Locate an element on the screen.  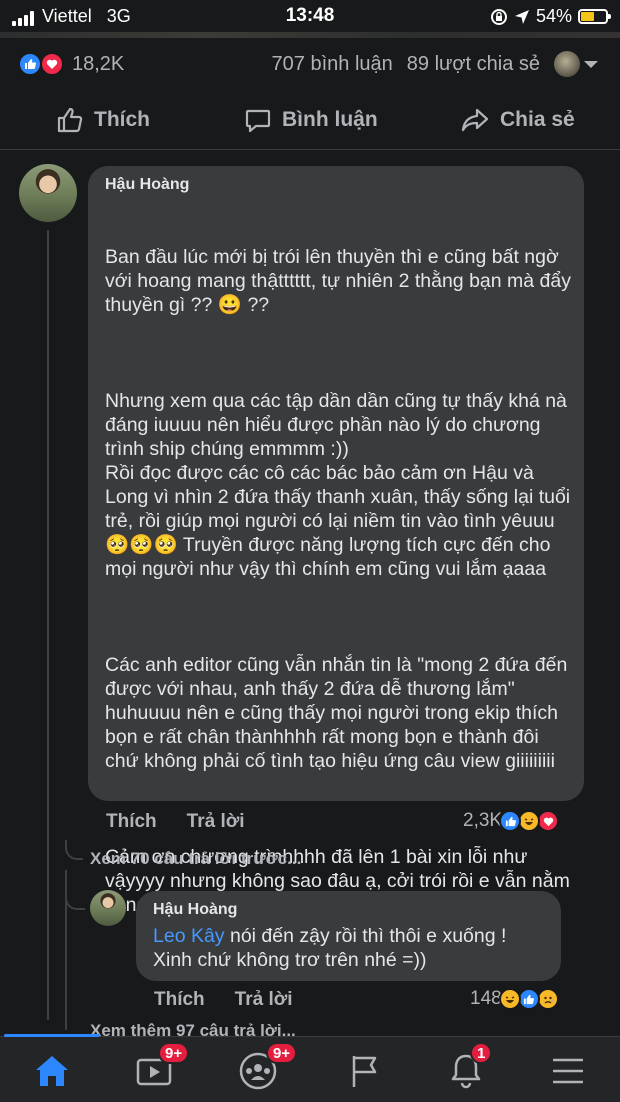
comment-like-button: Thích is located at coordinates (131, 822).